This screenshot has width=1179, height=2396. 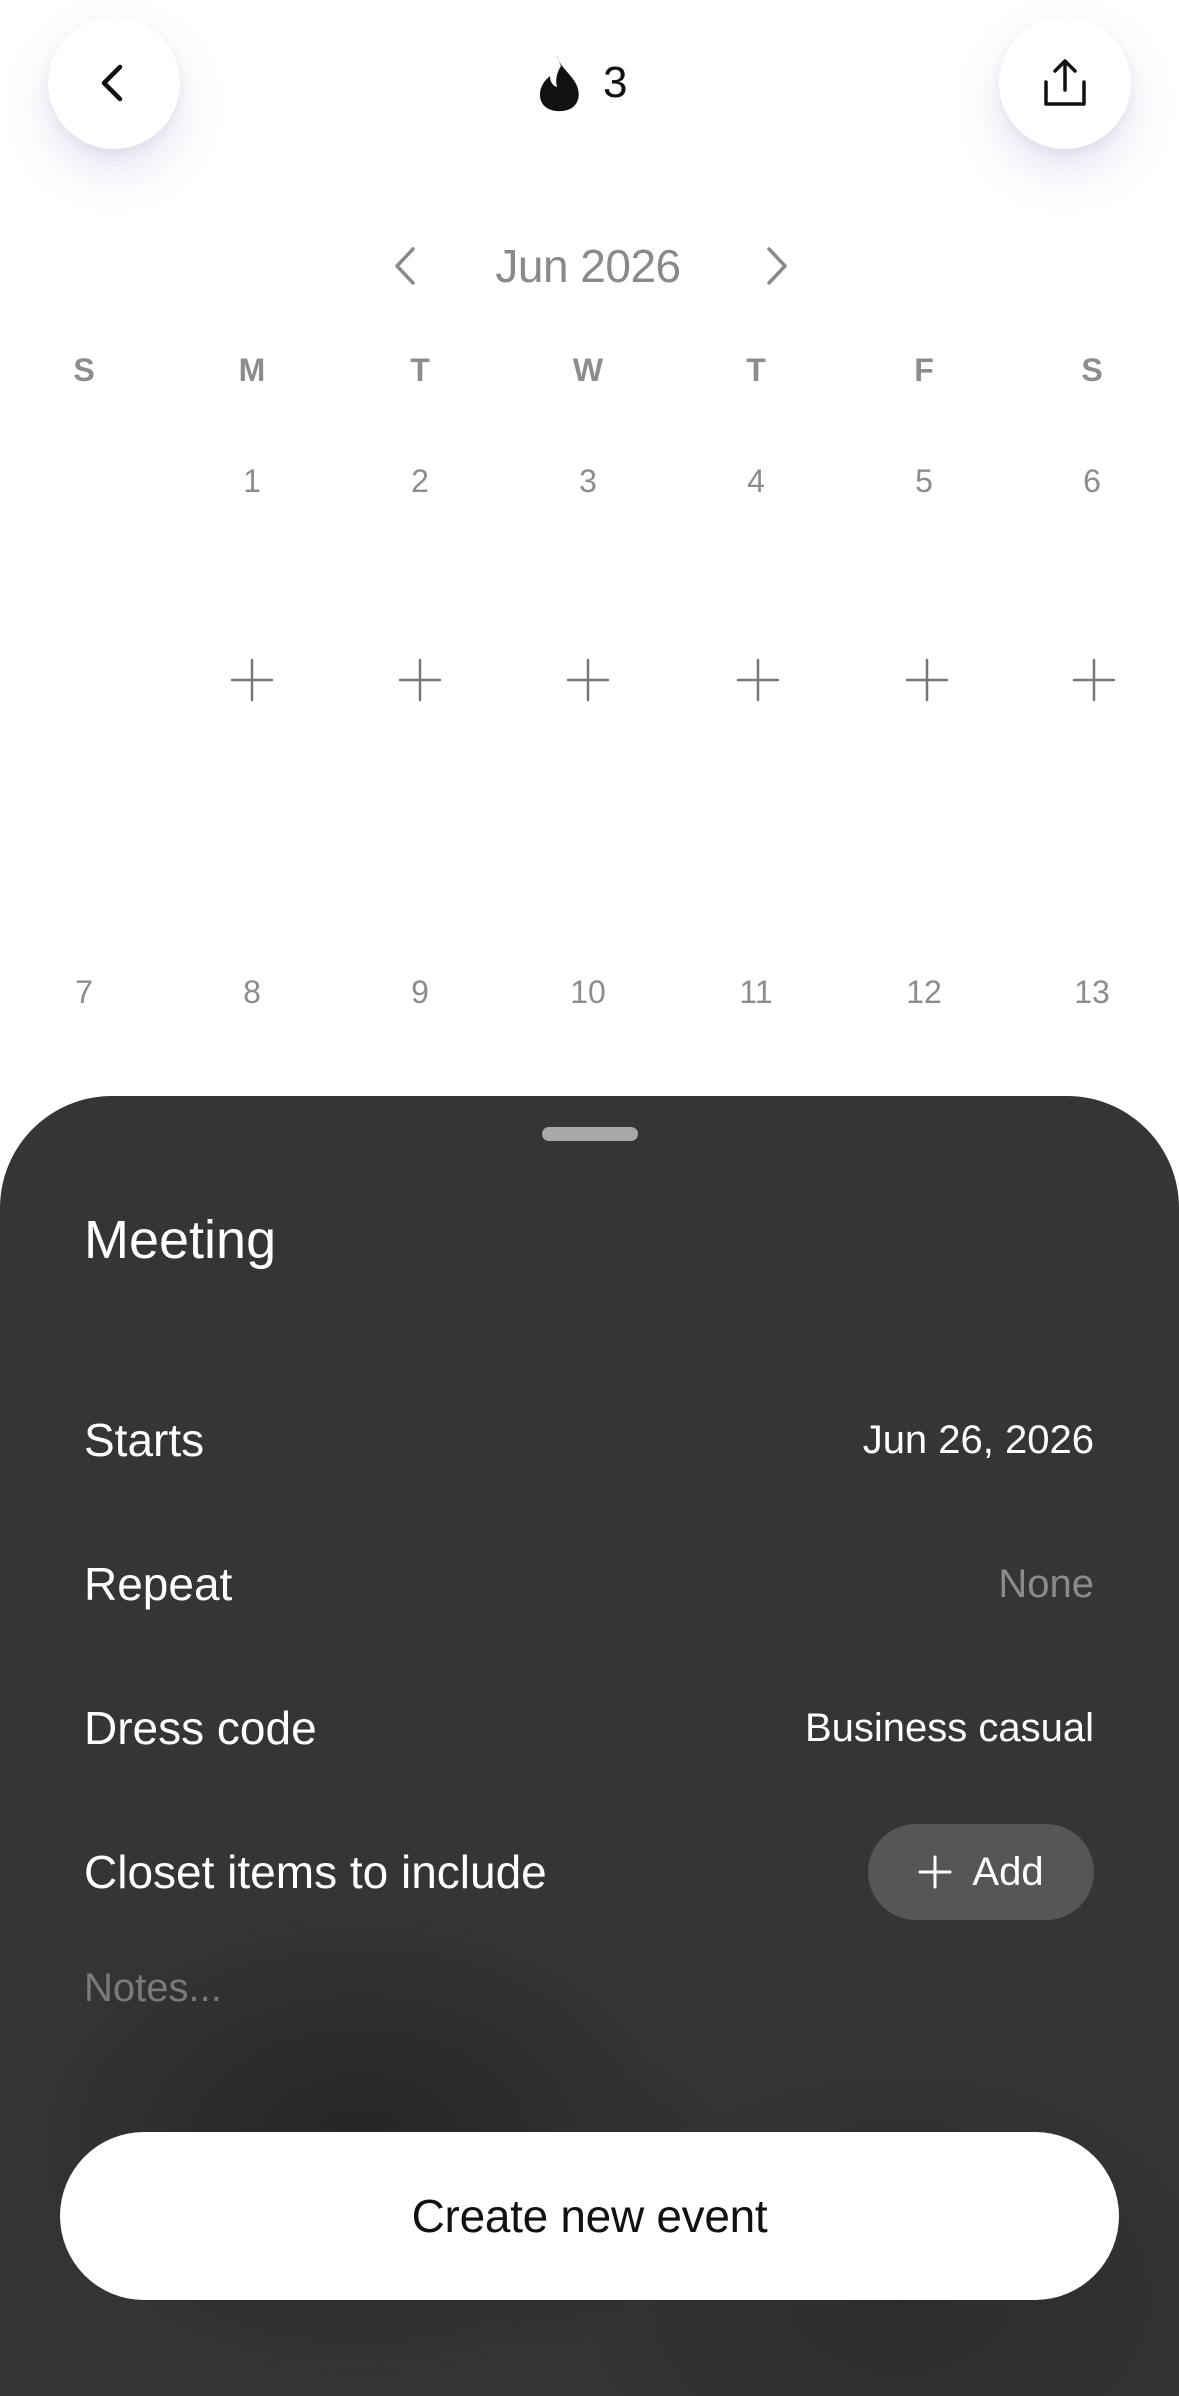 I want to click on repeat-row: Repeat None, so click(x=589, y=1584).